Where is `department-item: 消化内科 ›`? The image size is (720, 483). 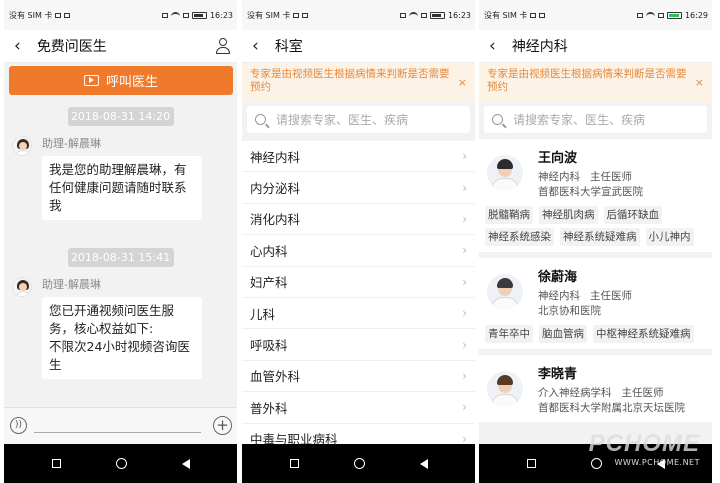
department-item: 消化内科 › is located at coordinates (358, 220).